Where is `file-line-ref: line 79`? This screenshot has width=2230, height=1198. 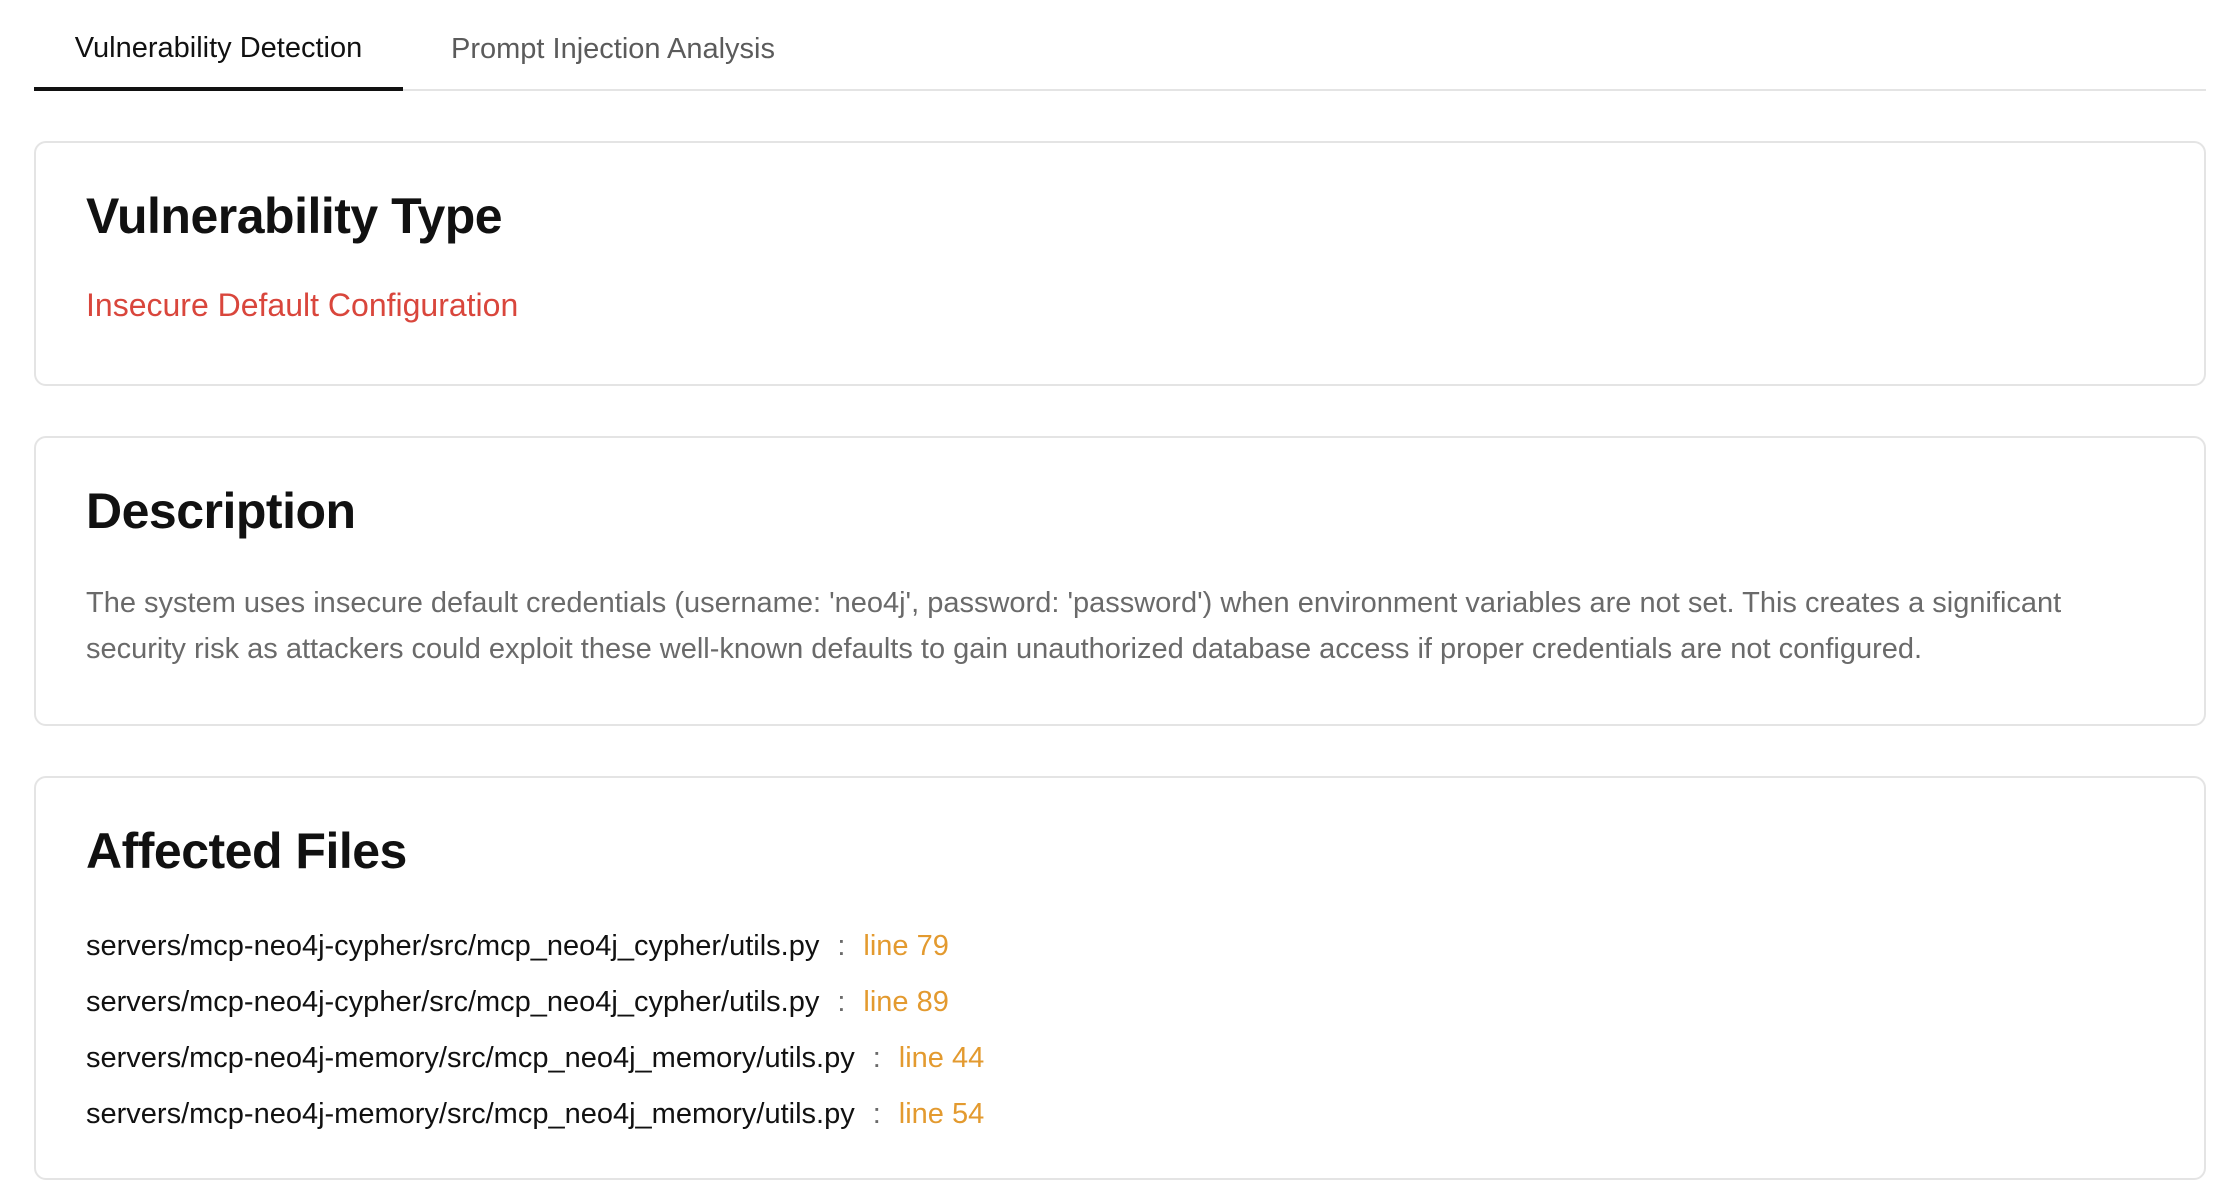
file-line-ref: line 79 is located at coordinates (905, 946).